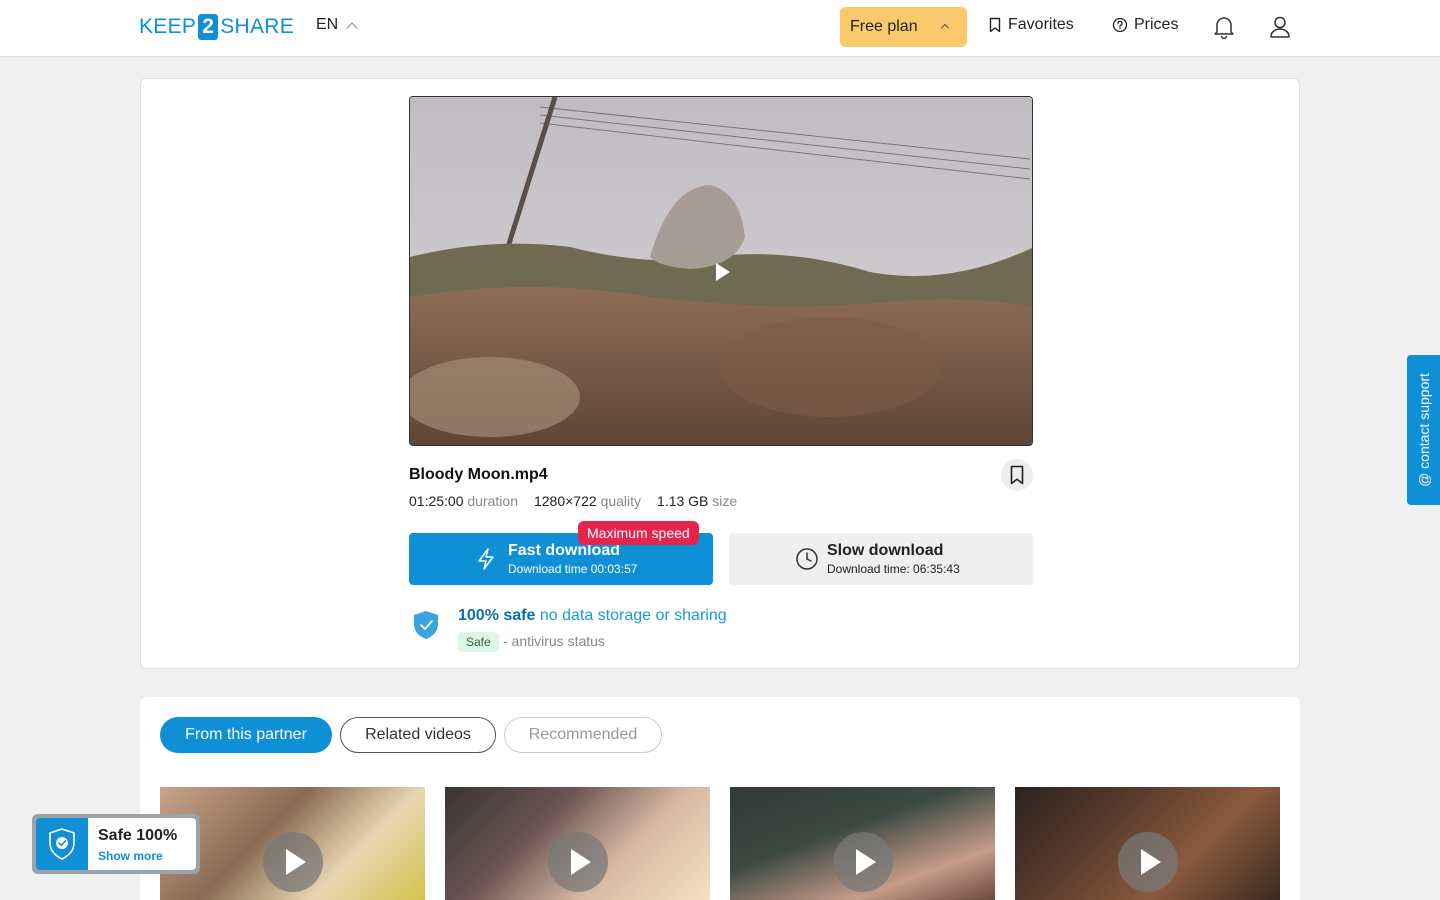  Describe the element at coordinates (138, 835) in the screenshot. I see `safe-widget-title: Safe 100%` at that location.